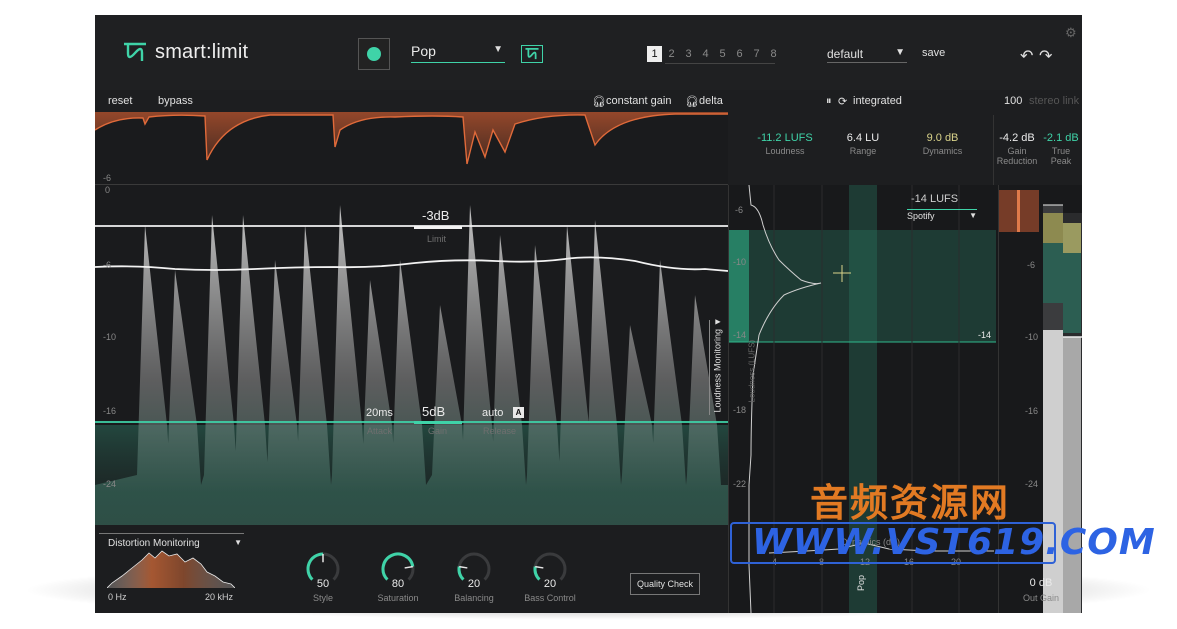  Describe the element at coordinates (1061, 156) in the screenshot. I see `metric-true-peak-label: True Peak` at that location.